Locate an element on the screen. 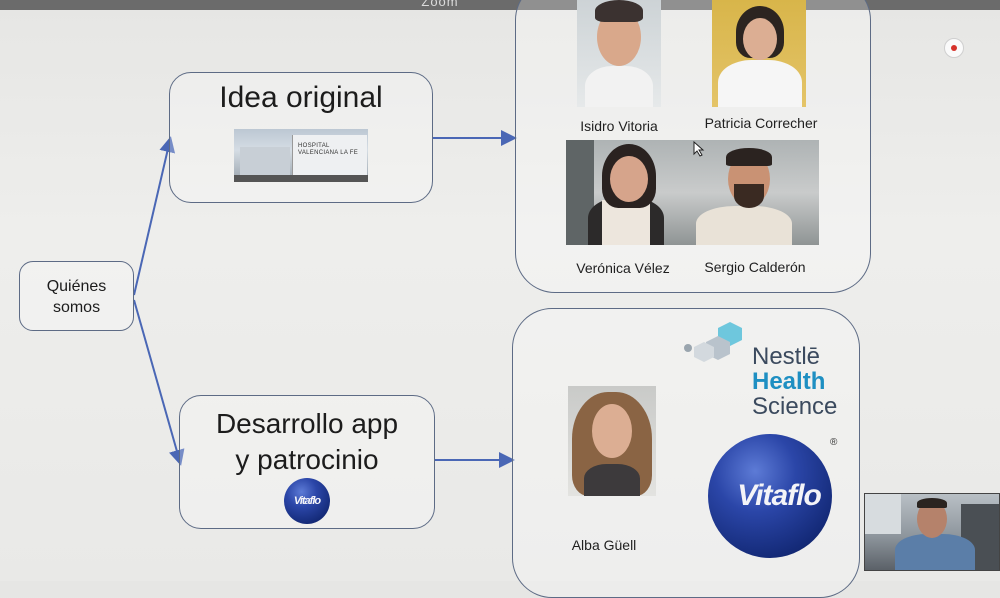 The height and width of the screenshot is (598, 1000). caption-sergio-calderon: Sergio Calderón is located at coordinates (755, 267).